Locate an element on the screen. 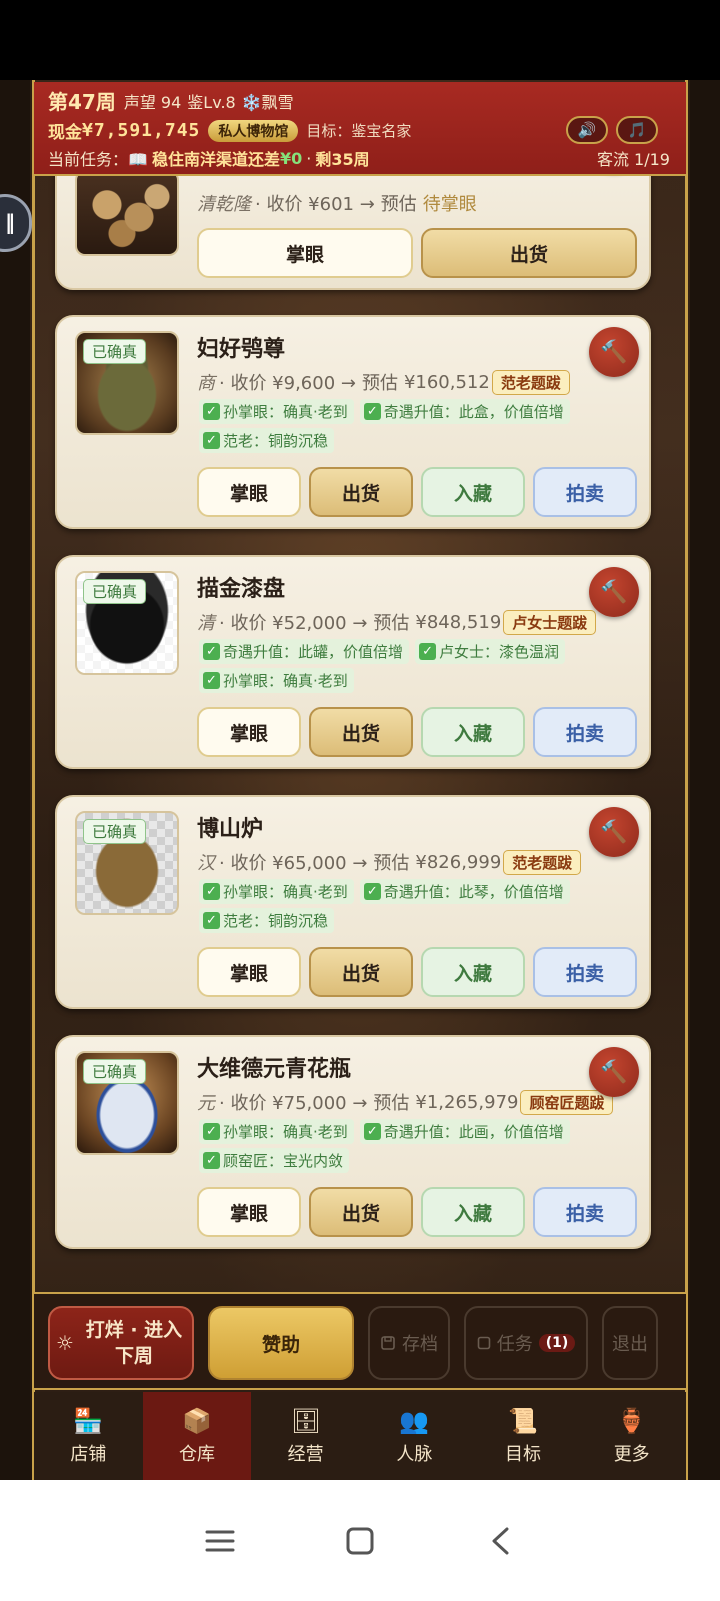 This screenshot has height=1601, width=720. inscription-tag: 范老题跋 is located at coordinates (530, 382).